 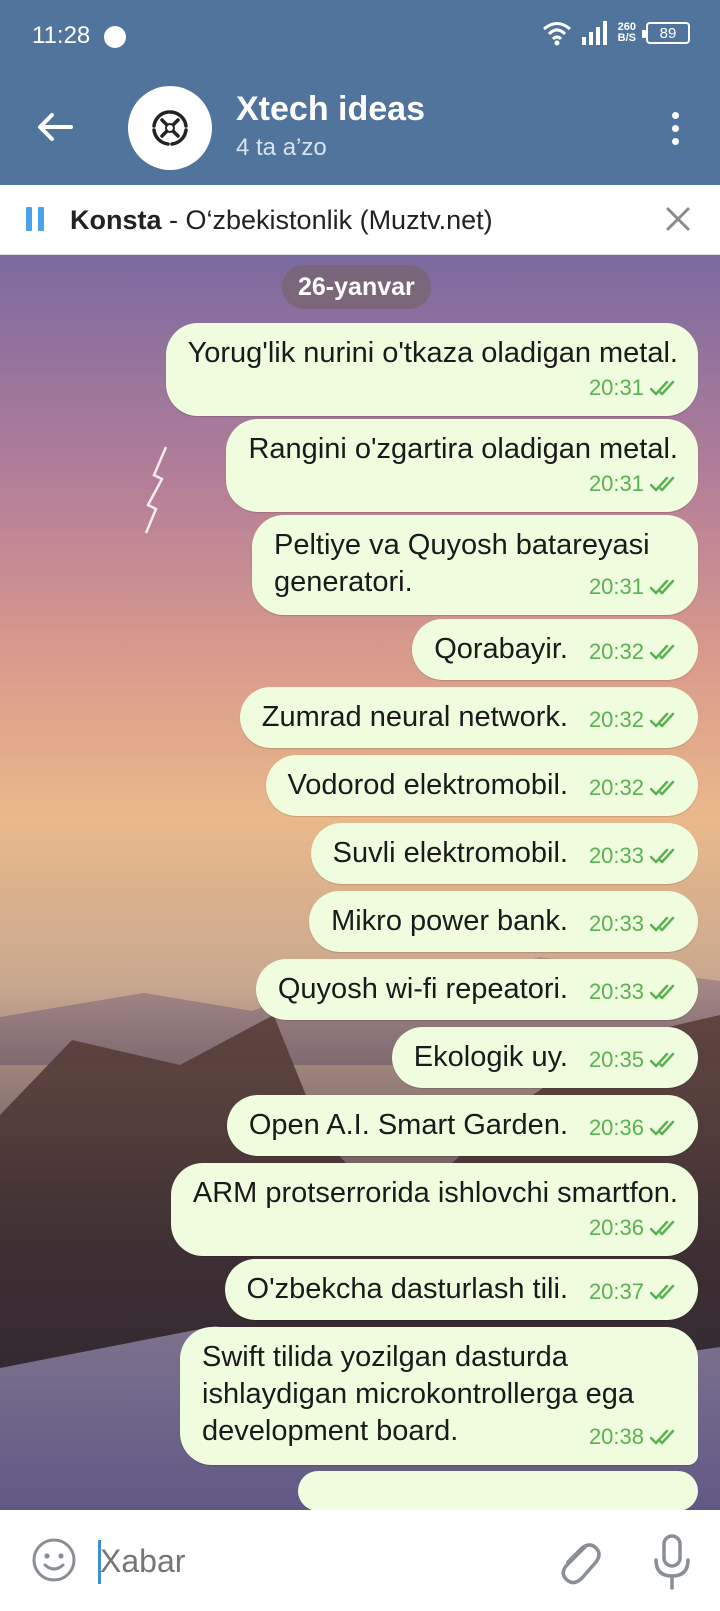 I want to click on battery-level: 89, so click(x=668, y=33).